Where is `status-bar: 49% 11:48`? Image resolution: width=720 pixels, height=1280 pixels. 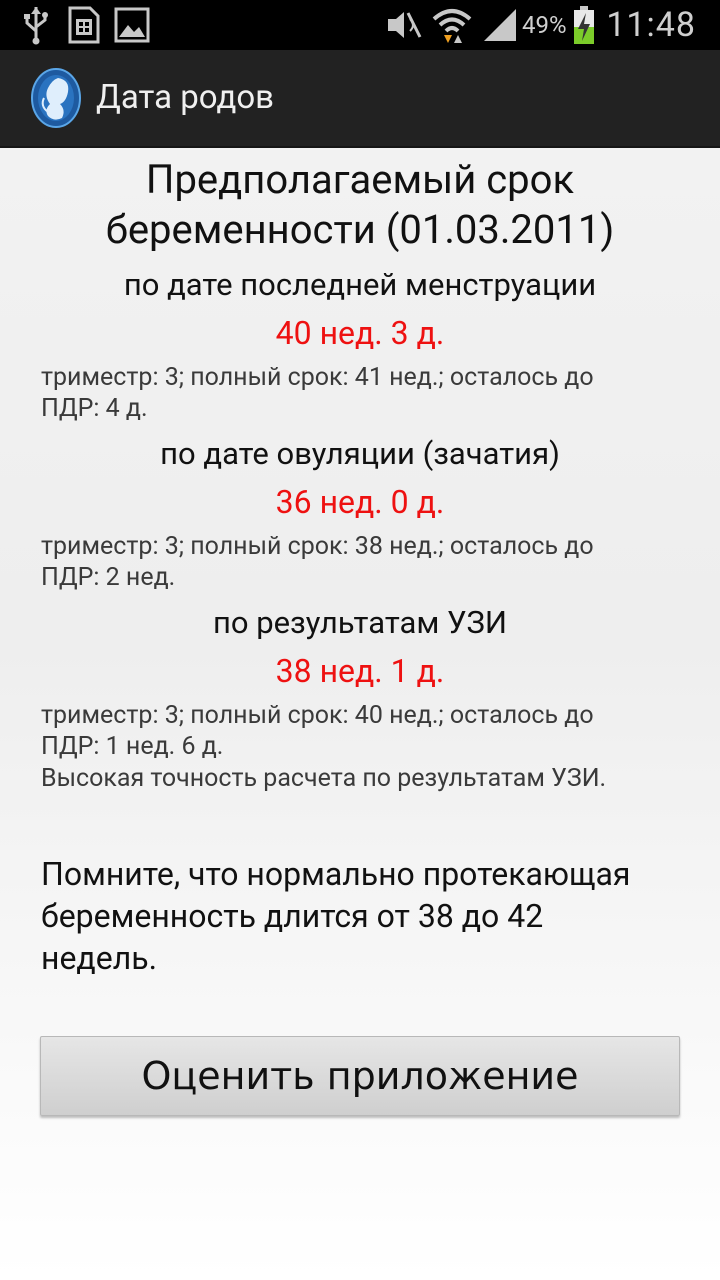
status-bar: 49% 11:48 is located at coordinates (360, 25).